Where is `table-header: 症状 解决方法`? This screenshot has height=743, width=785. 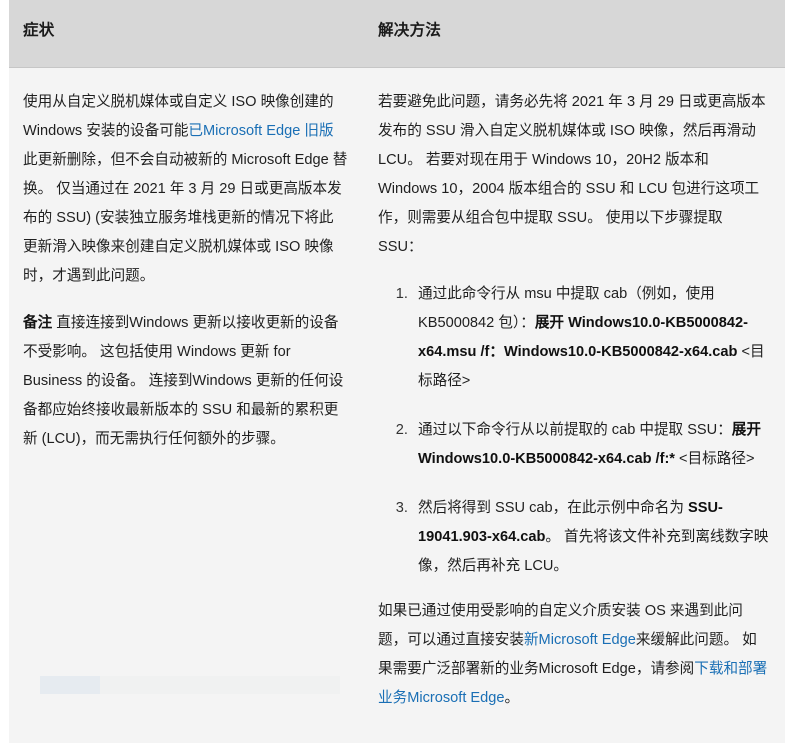 table-header: 症状 解决方法 is located at coordinates (397, 34).